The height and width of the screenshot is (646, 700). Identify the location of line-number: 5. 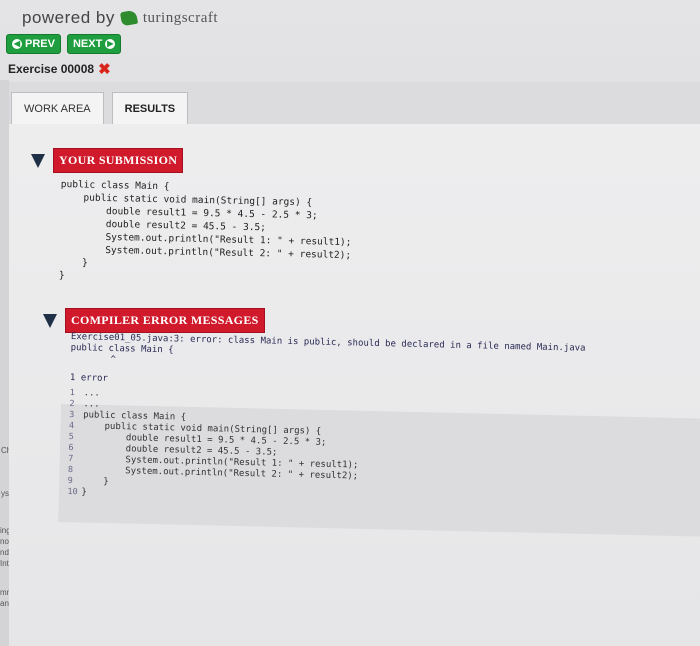
(71, 437).